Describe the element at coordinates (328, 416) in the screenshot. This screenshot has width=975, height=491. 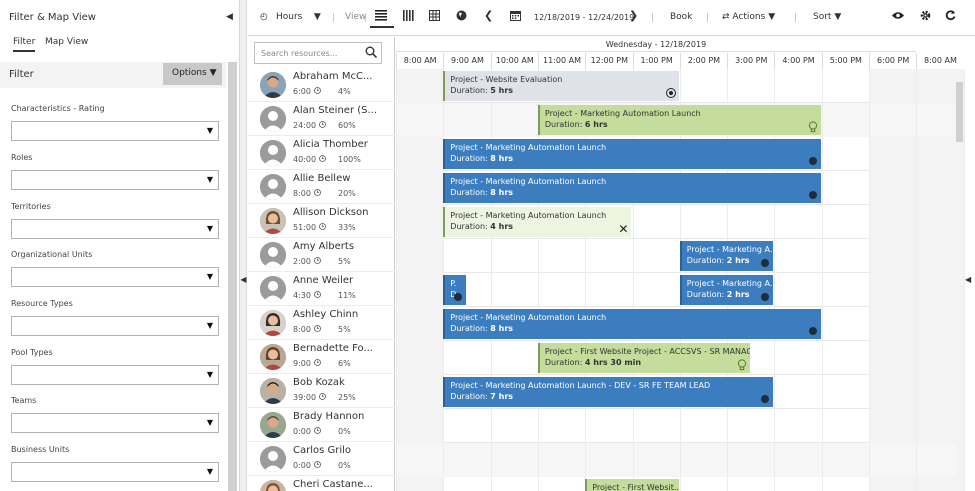
I see `resource-name: Brady Hannon` at that location.